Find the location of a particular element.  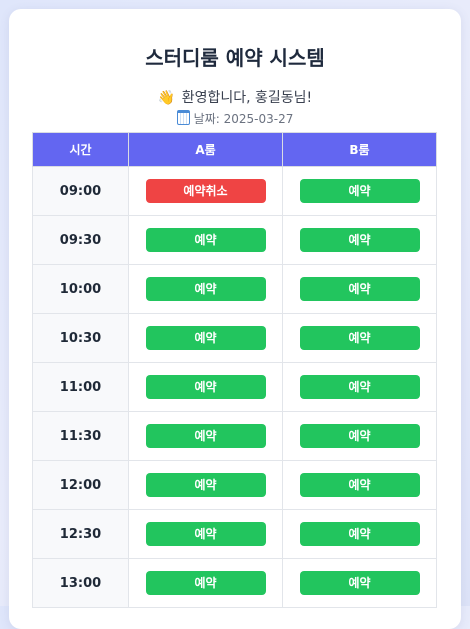

table-row: 10:00 예약 예약 is located at coordinates (234, 289).